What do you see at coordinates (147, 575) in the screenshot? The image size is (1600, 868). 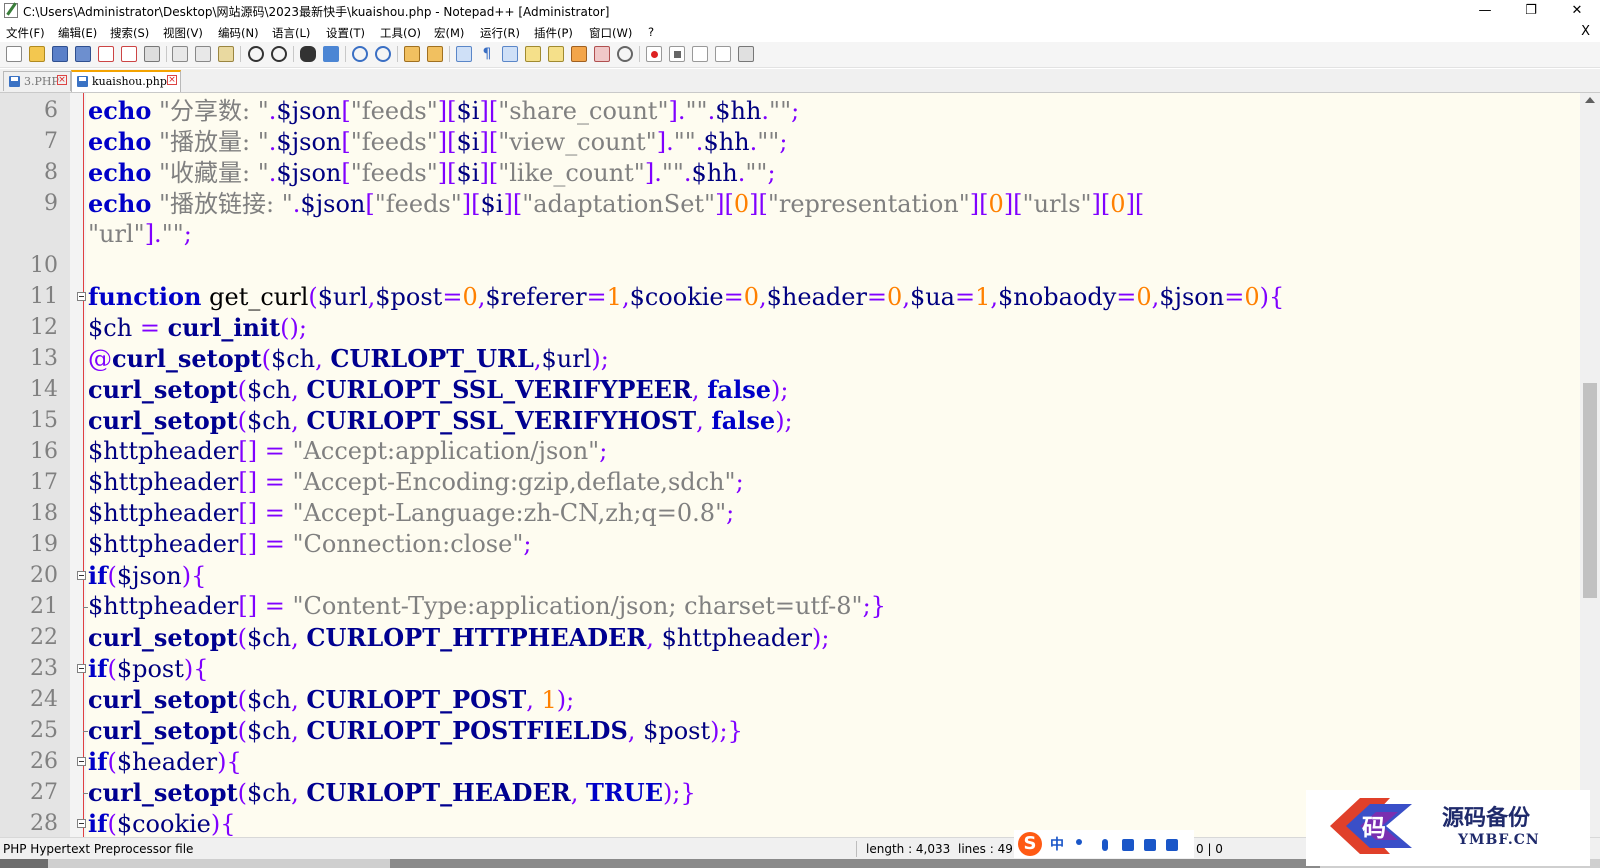 I see `code-line: if($json){` at bounding box center [147, 575].